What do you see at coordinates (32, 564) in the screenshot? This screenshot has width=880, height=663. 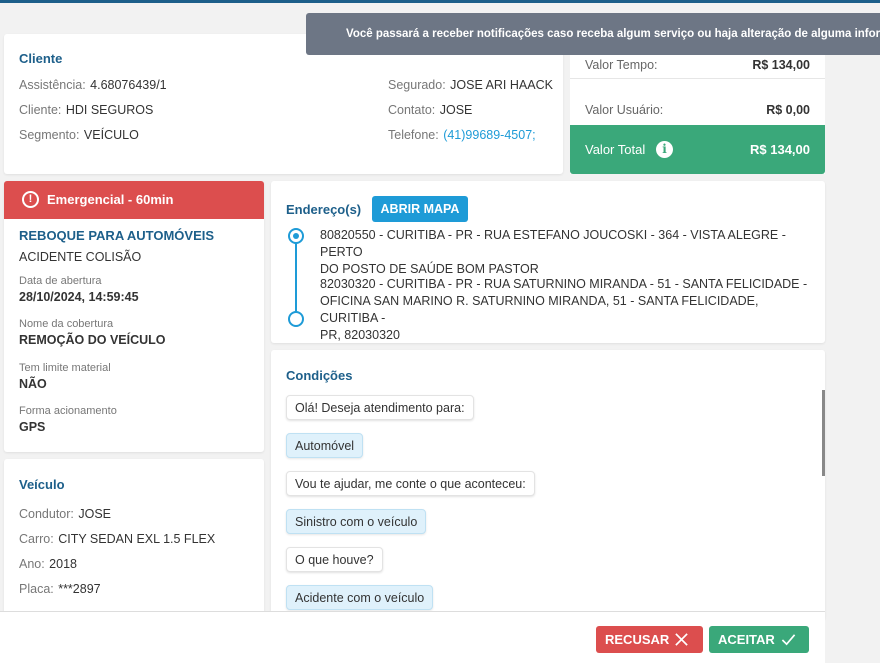 I see `ano-label: Ano:` at bounding box center [32, 564].